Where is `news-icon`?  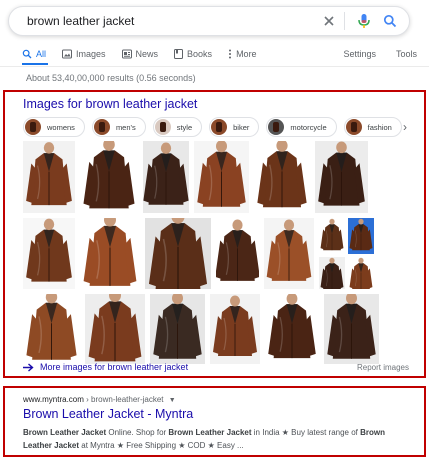 news-icon is located at coordinates (126, 54).